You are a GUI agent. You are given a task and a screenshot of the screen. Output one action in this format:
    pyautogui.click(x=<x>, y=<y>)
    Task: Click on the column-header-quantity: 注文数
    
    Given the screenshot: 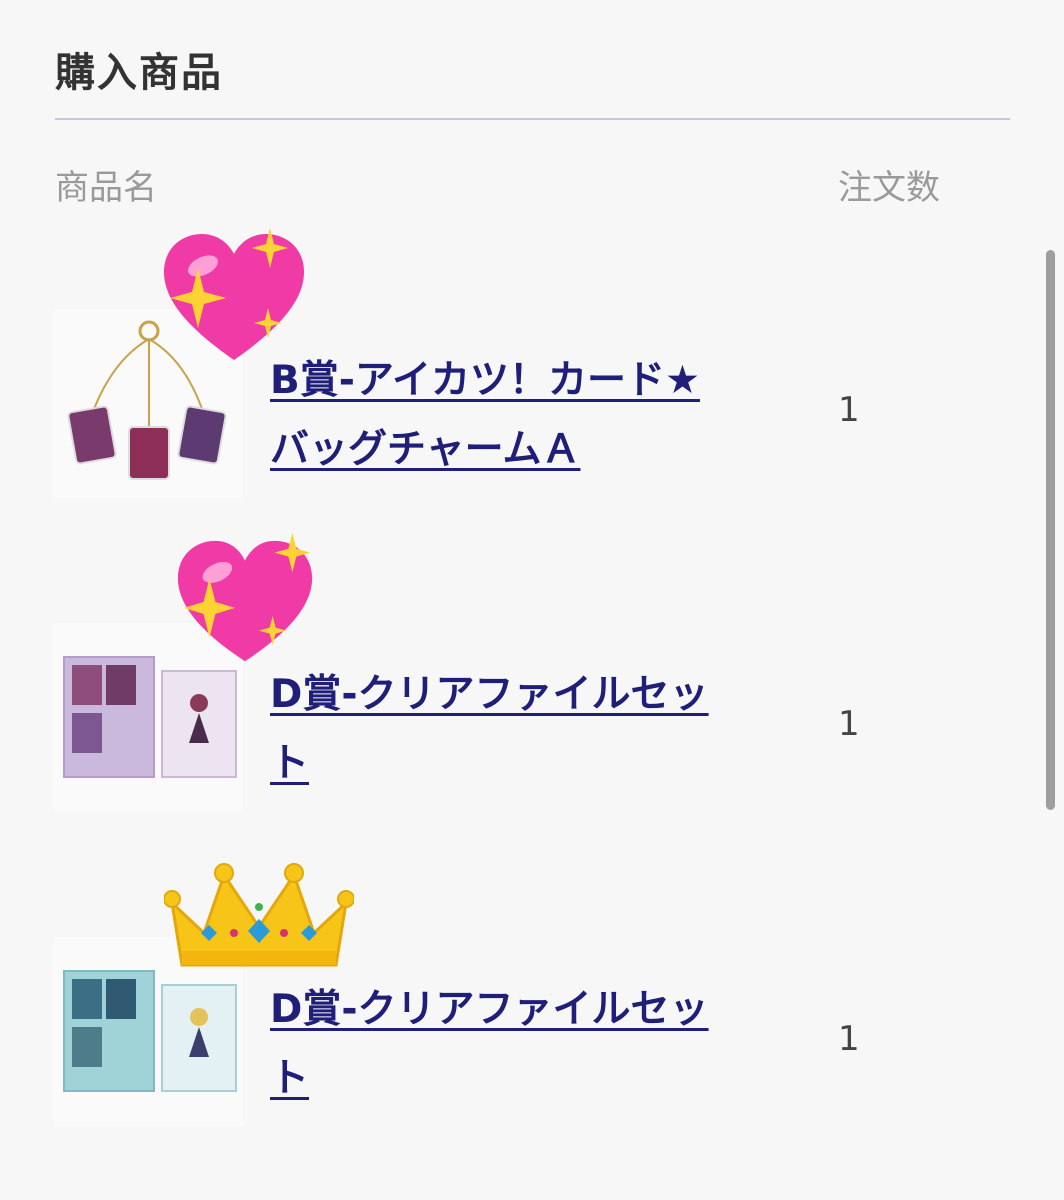 What is the action you would take?
    pyautogui.click(x=889, y=188)
    